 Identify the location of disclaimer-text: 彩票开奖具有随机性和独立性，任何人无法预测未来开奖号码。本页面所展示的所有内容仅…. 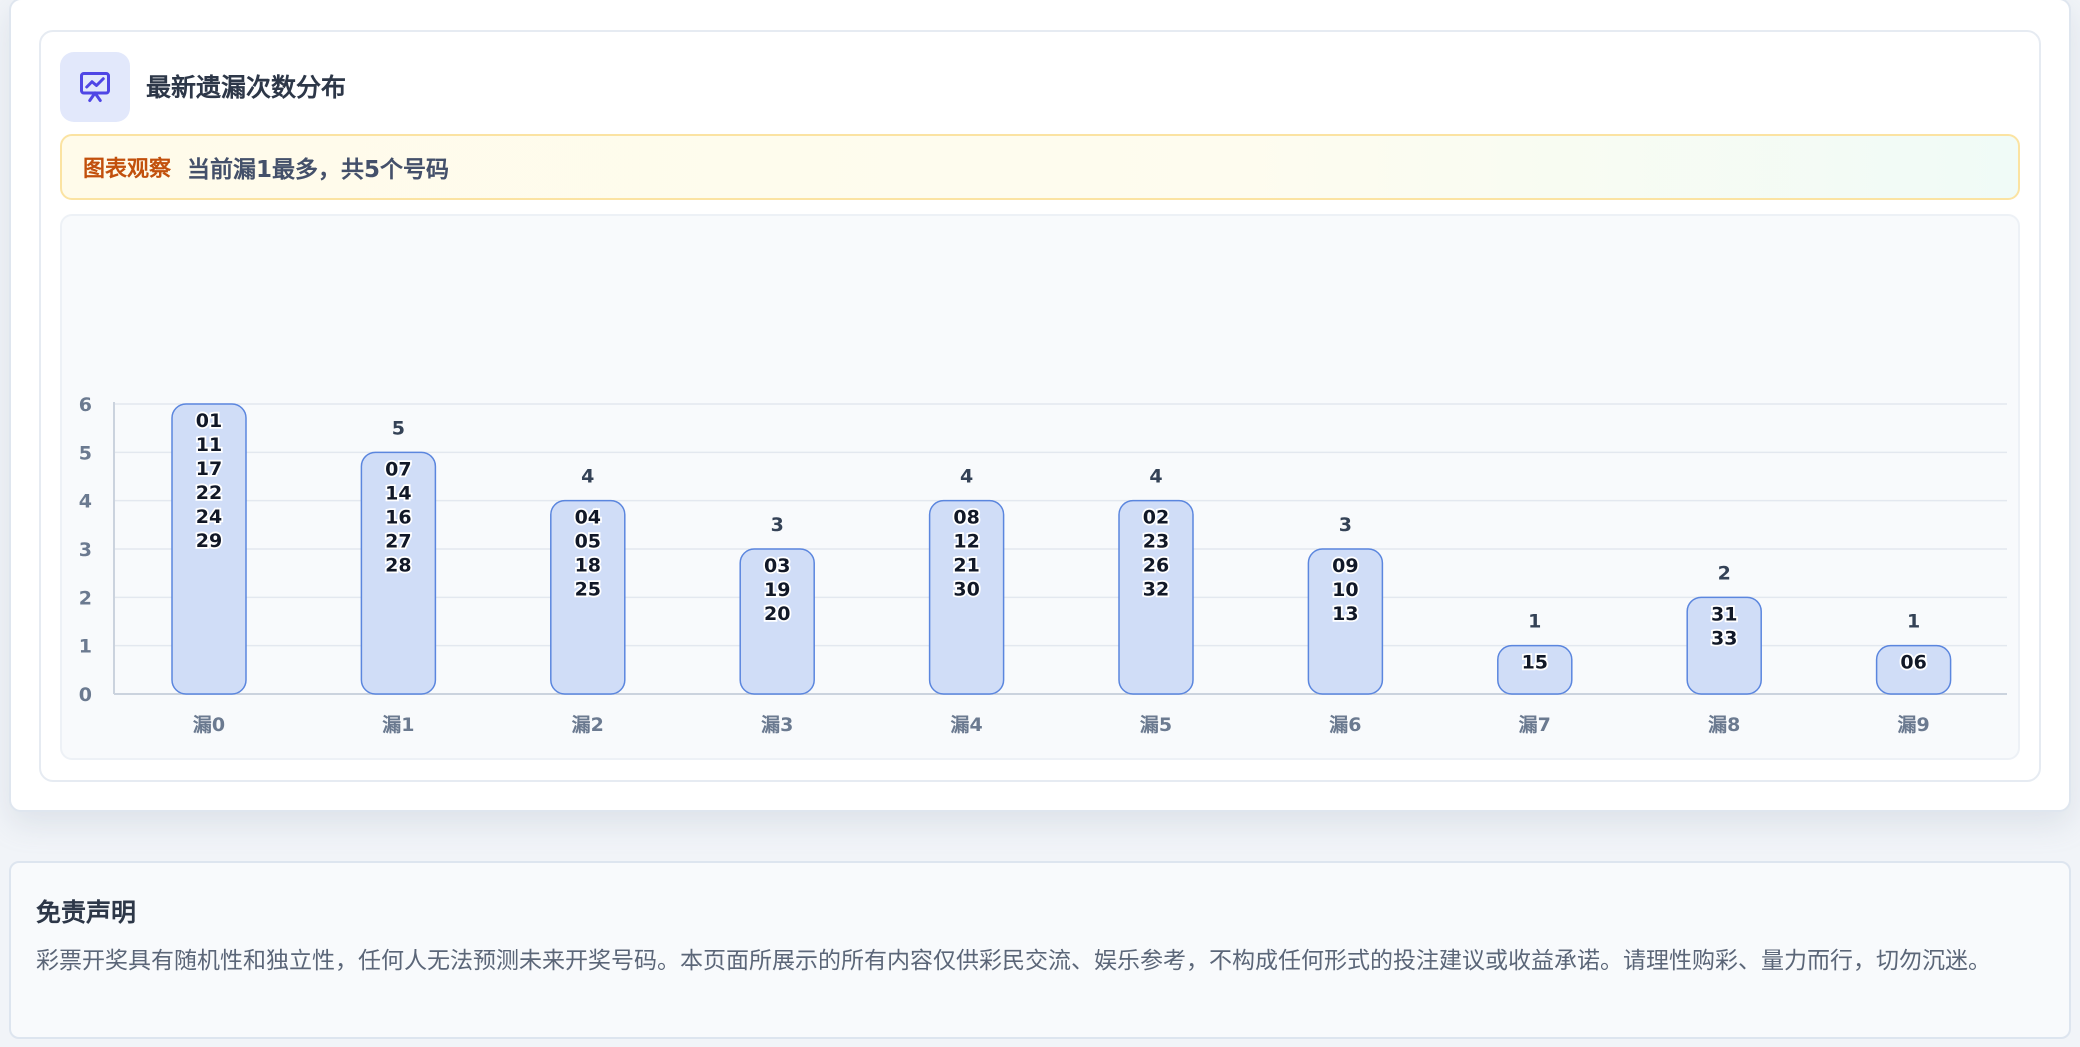
(1013, 961).